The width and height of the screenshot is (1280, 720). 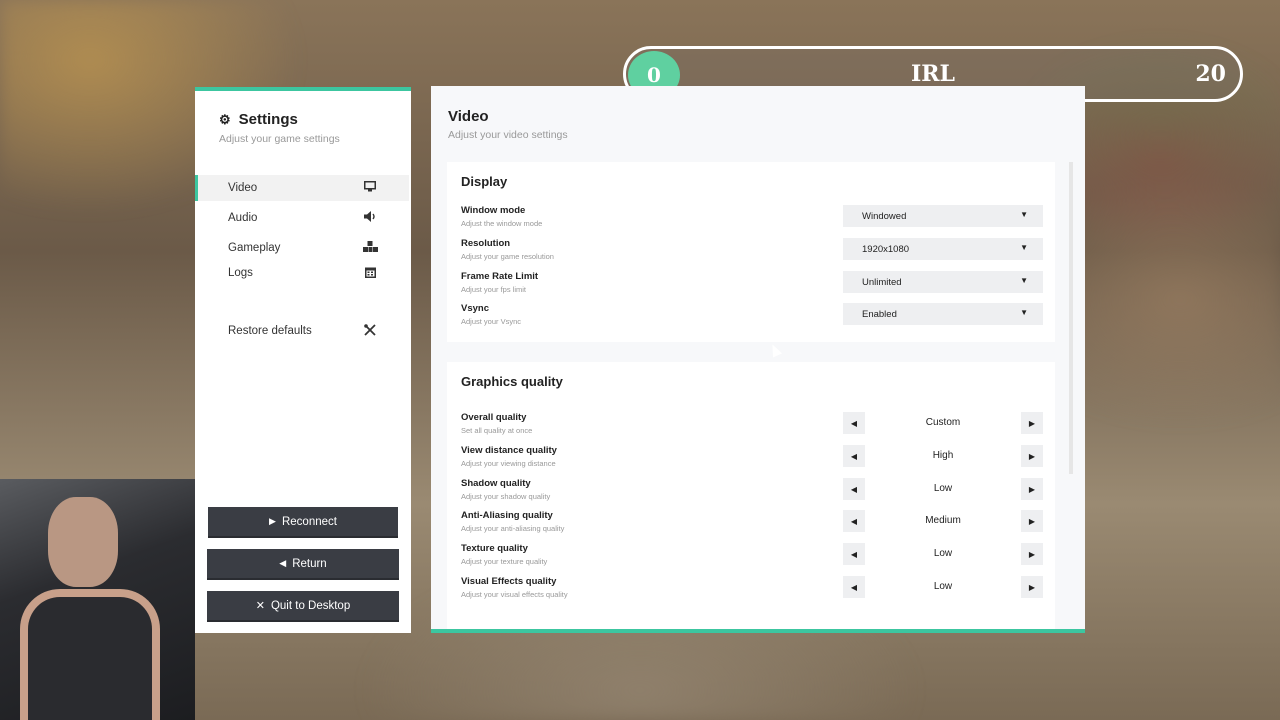 What do you see at coordinates (494, 289) in the screenshot?
I see `setting-description: Adjust your fps limit` at bounding box center [494, 289].